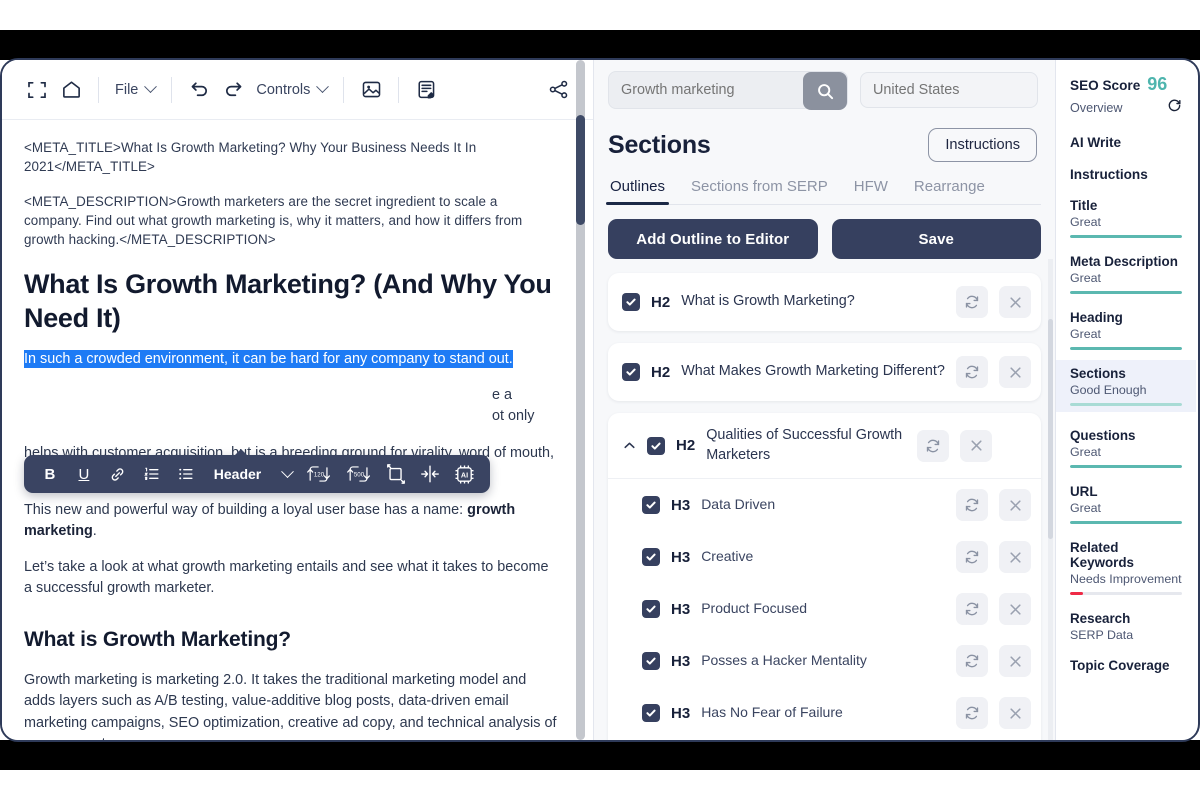 The width and height of the screenshot is (1200, 800). Describe the element at coordinates (936, 239) in the screenshot. I see `save-button: Save` at that location.